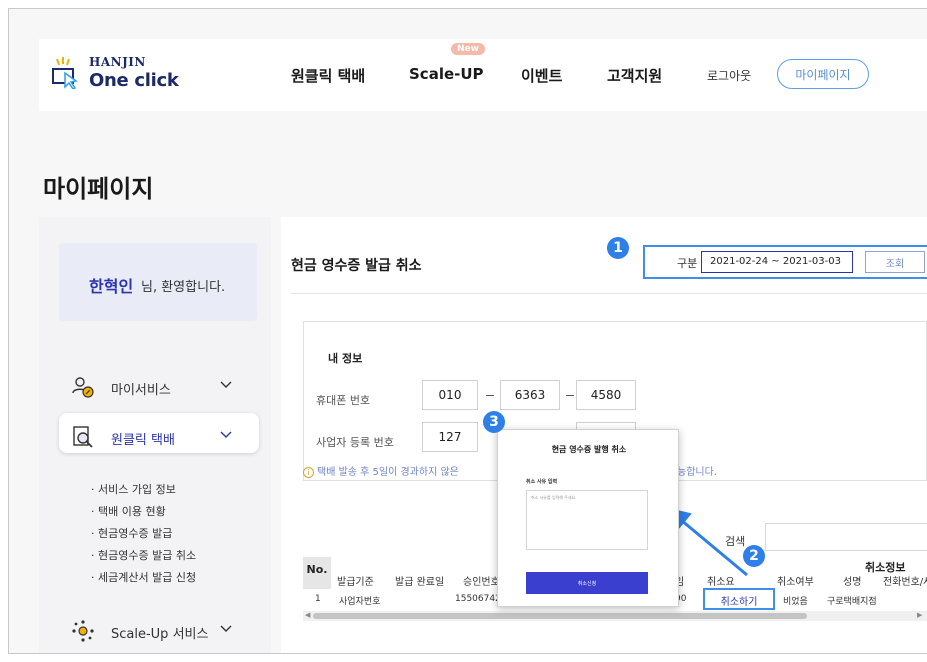 This screenshot has width=927, height=662. What do you see at coordinates (589, 449) in the screenshot?
I see `modal-title: 현금 영수증 발행 취소` at bounding box center [589, 449].